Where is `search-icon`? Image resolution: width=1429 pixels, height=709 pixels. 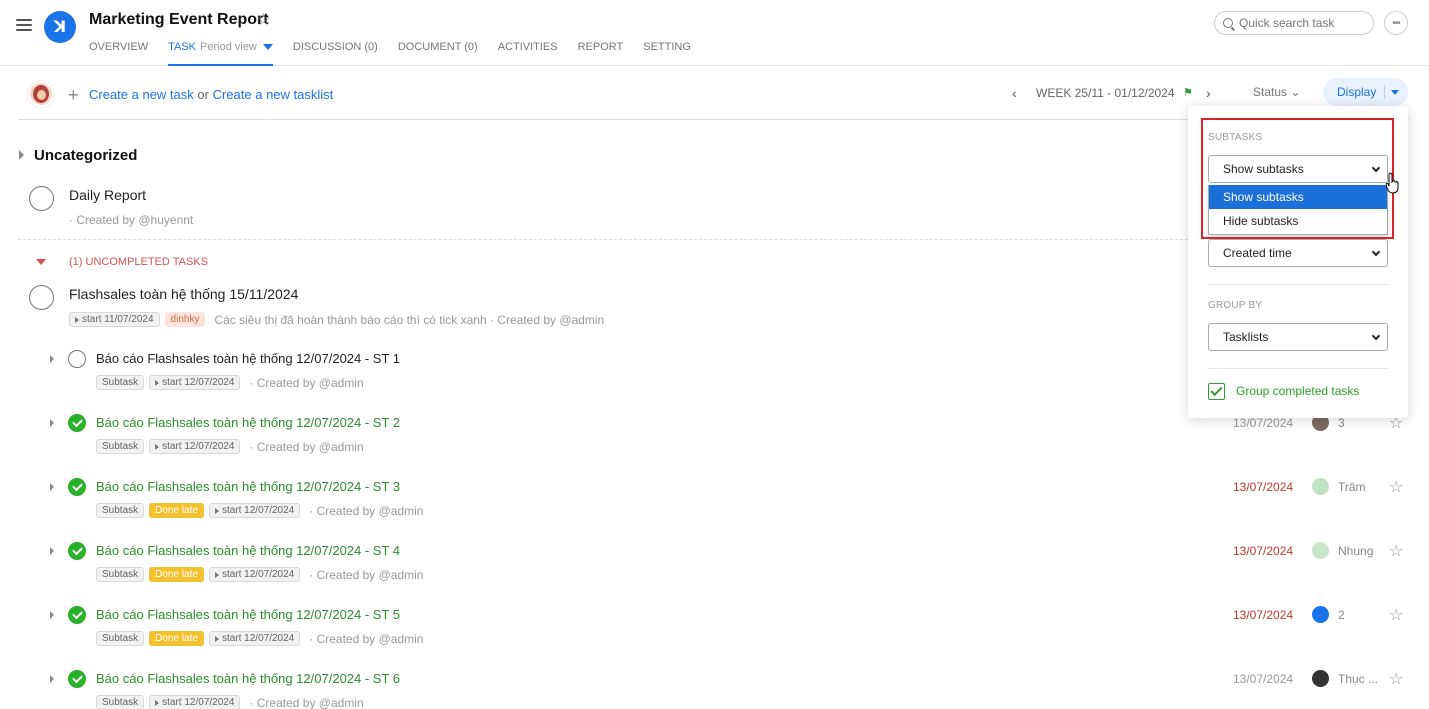 search-icon is located at coordinates (1228, 23).